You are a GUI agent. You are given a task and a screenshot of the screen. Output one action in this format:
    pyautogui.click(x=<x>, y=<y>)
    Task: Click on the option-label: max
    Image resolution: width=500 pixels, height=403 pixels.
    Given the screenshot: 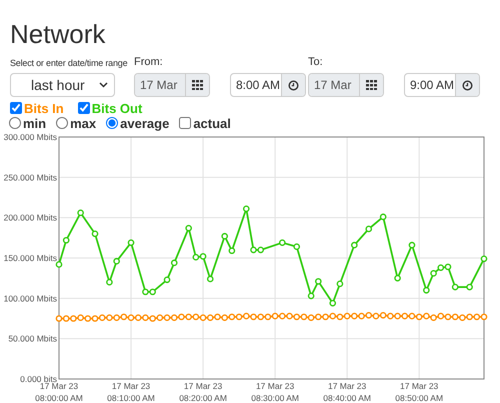 What is the action you would take?
    pyautogui.click(x=83, y=123)
    